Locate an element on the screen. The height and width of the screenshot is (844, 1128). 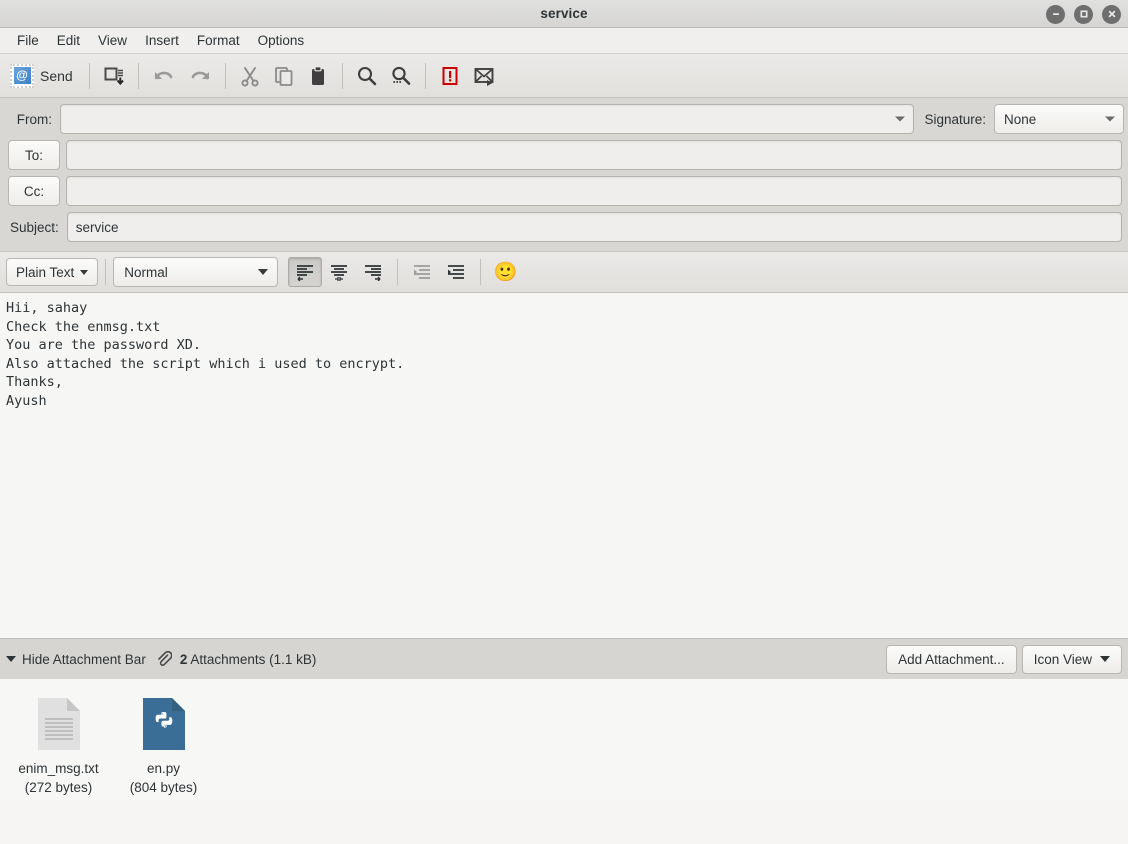
undo-button is located at coordinates (164, 76).